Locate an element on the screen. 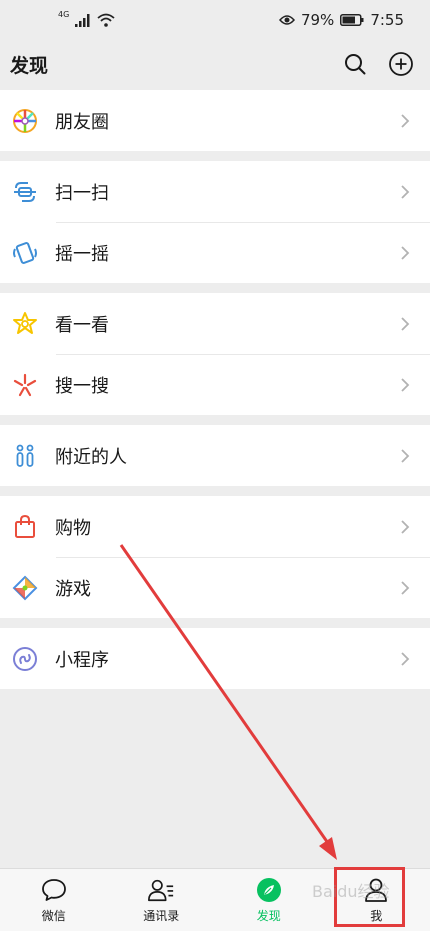 The image size is (430, 931). profile-icon is located at coordinates (376, 890).